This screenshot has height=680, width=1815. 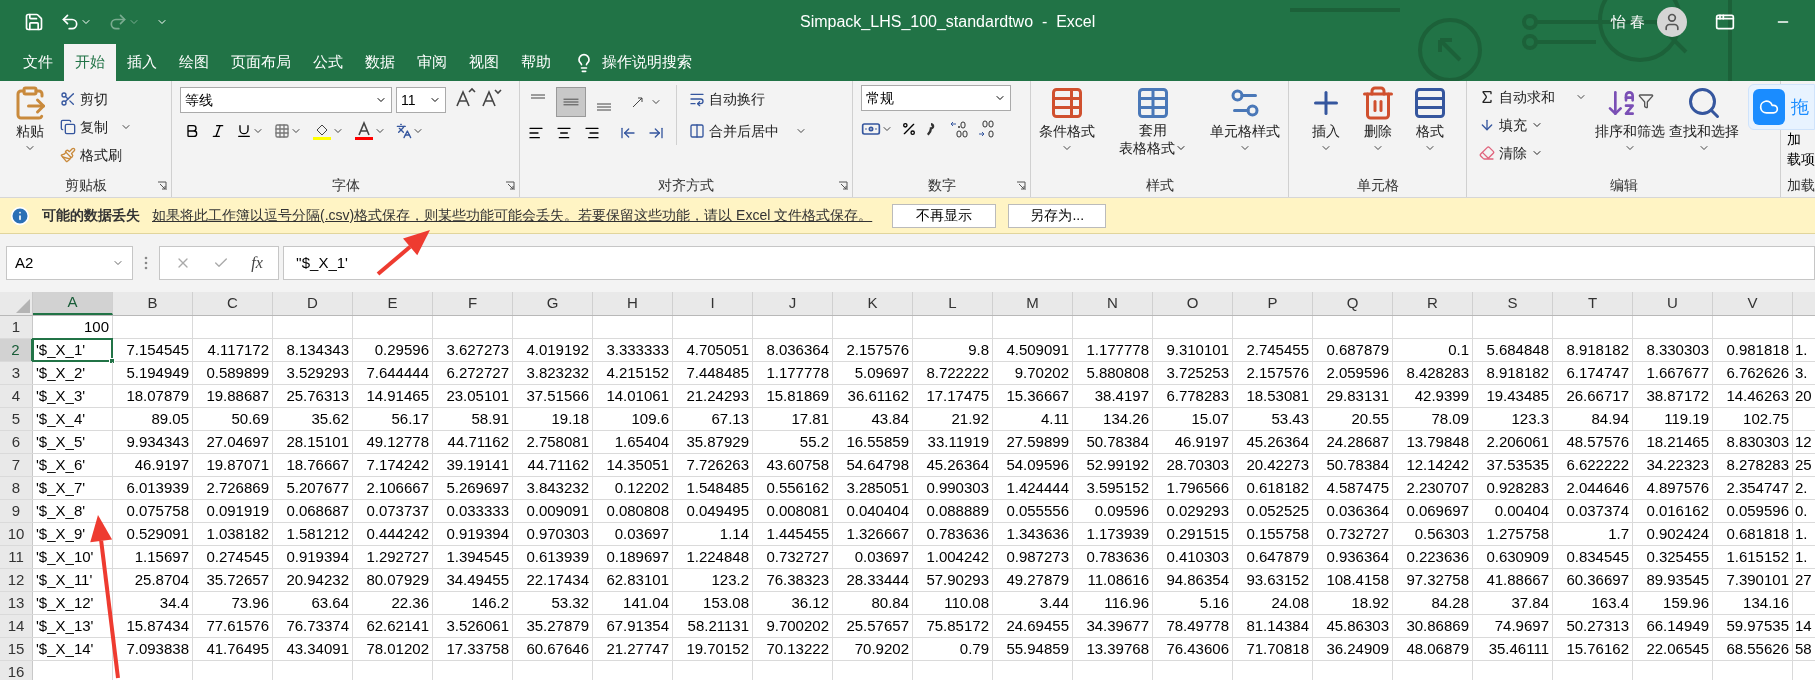 What do you see at coordinates (944, 215) in the screenshot?
I see `message-button: 不再显示` at bounding box center [944, 215].